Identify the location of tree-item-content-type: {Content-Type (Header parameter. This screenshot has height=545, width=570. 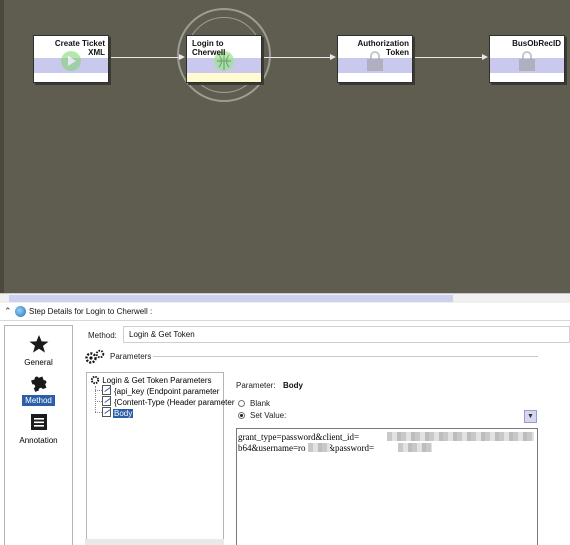
(165, 401).